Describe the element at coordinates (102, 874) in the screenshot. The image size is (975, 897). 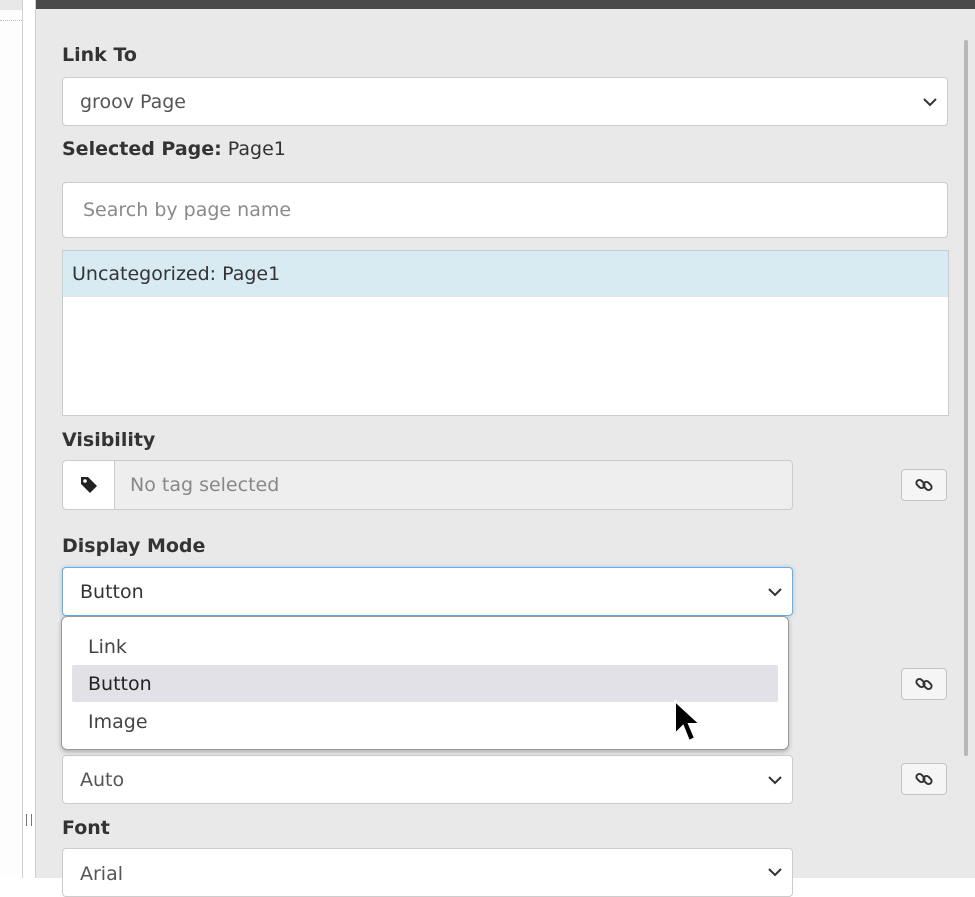
I see `font-value: Arial` at that location.